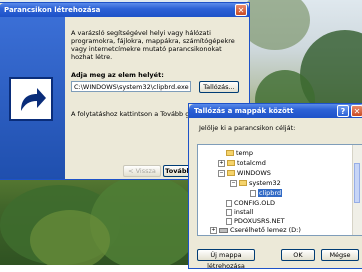 This screenshot has height=272, width=362. What do you see at coordinates (255, 221) in the screenshot?
I see `tree-item-pdoxusrs: PDOXUSRS.NET` at bounding box center [255, 221].